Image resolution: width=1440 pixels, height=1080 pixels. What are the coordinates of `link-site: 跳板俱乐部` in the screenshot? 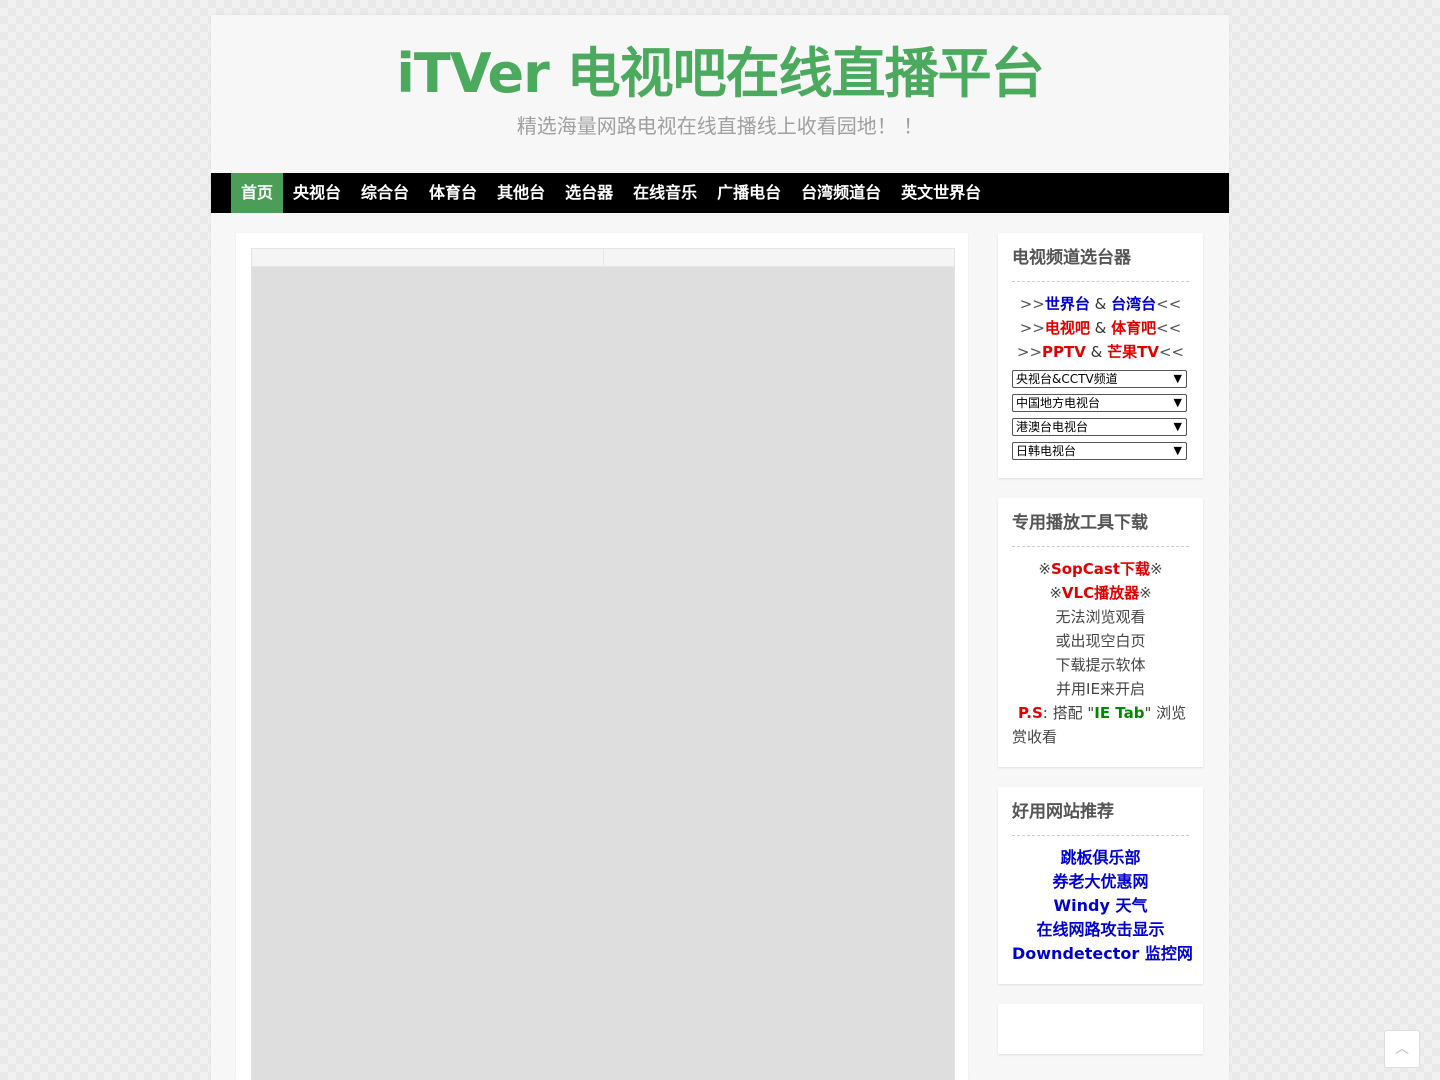 It's located at (1100, 858).